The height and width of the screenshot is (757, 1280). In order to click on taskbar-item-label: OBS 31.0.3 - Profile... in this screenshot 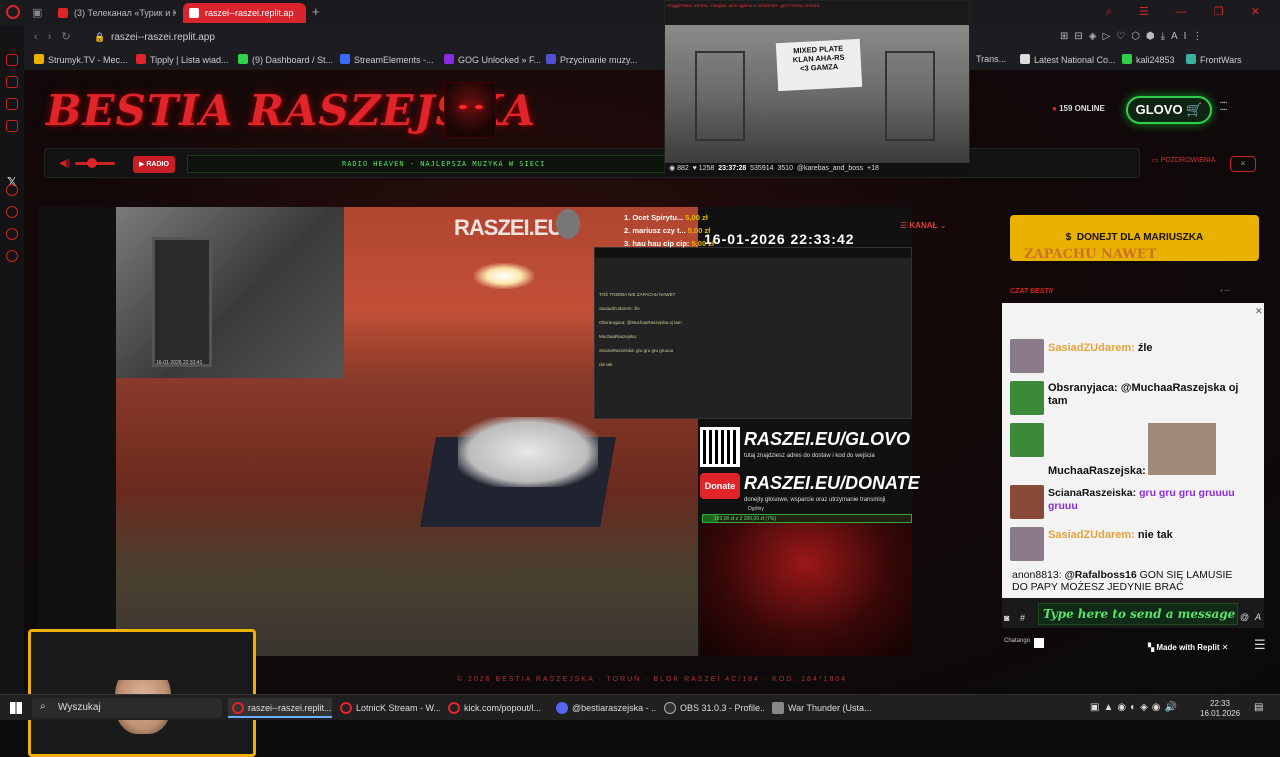, I will do `click(722, 708)`.